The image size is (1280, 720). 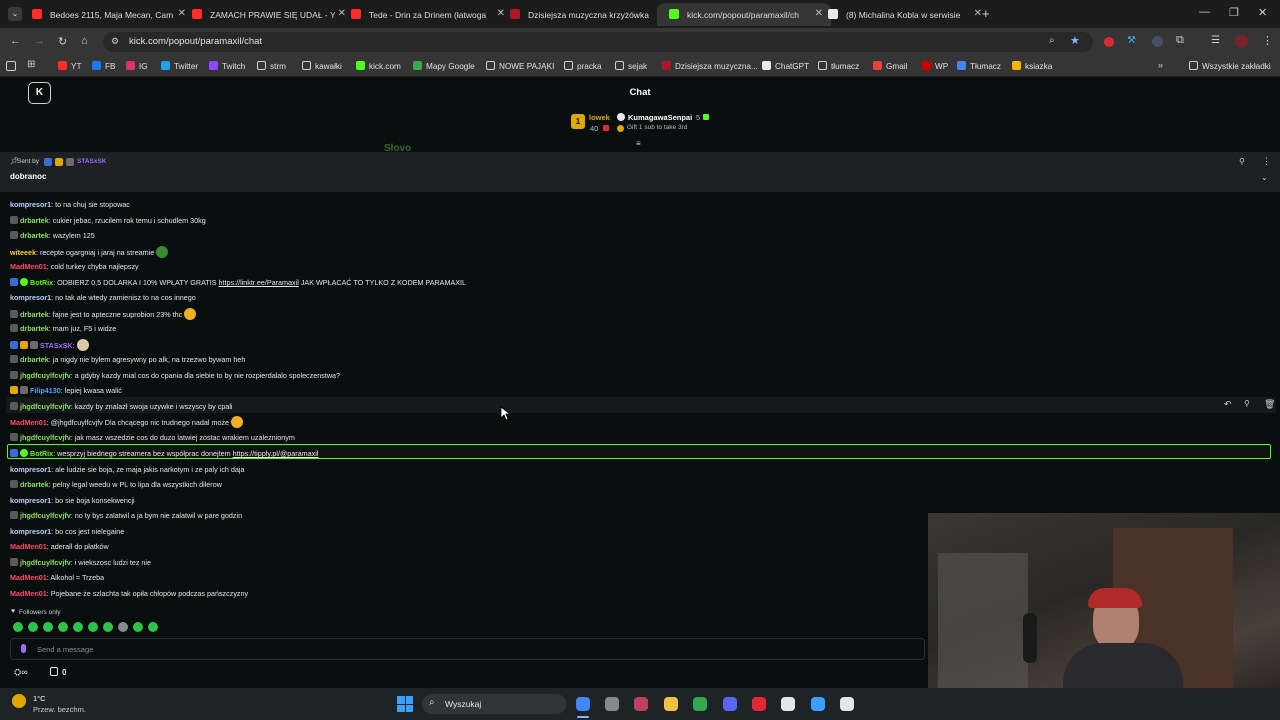 What do you see at coordinates (1109, 42) in the screenshot?
I see `record-extension-icon` at bounding box center [1109, 42].